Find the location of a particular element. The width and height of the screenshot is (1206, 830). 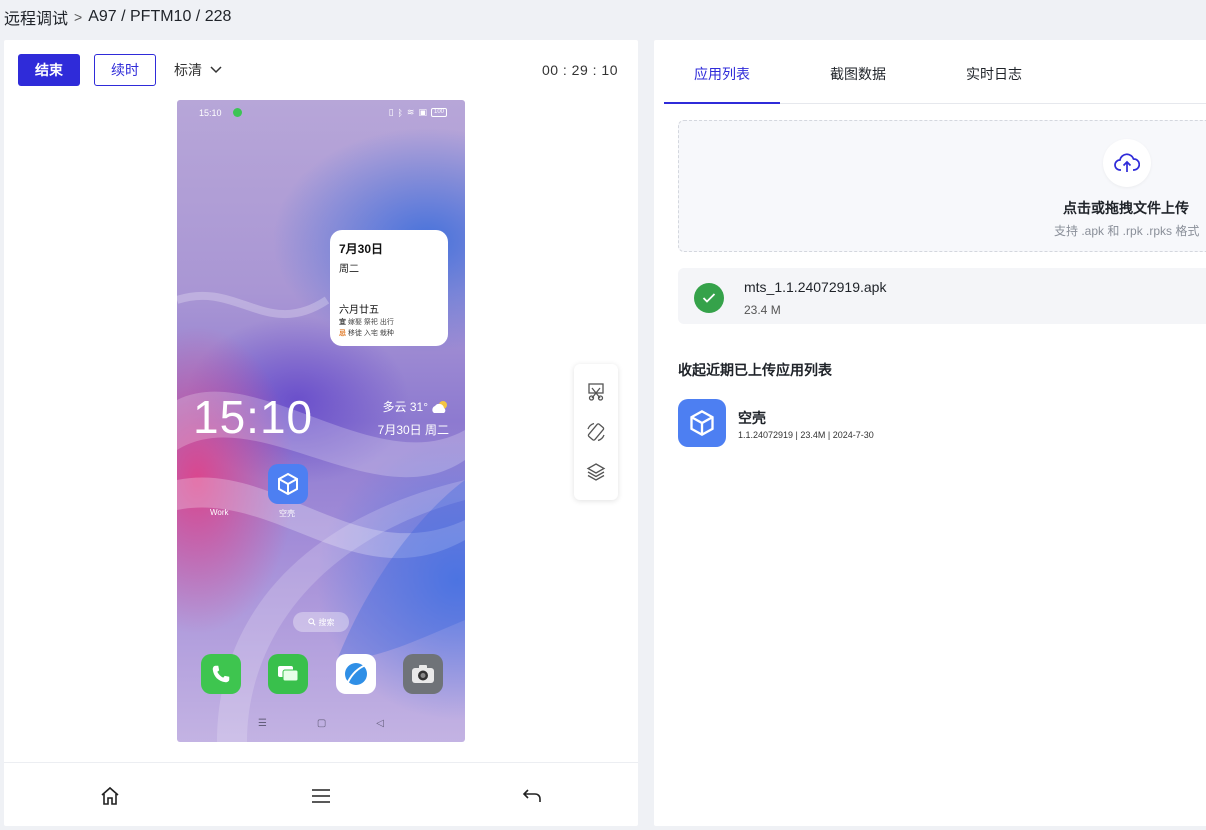

upload-hint: 支持 .apk 和 .rpk .rpks 格式 is located at coordinates (1127, 231).